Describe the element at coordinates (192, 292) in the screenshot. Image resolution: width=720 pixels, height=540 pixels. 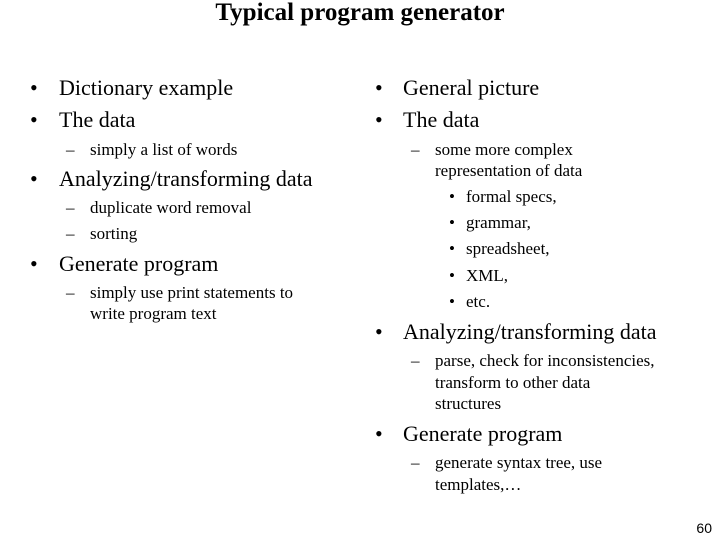
I see `list-subitem: simply use print statements to` at that location.